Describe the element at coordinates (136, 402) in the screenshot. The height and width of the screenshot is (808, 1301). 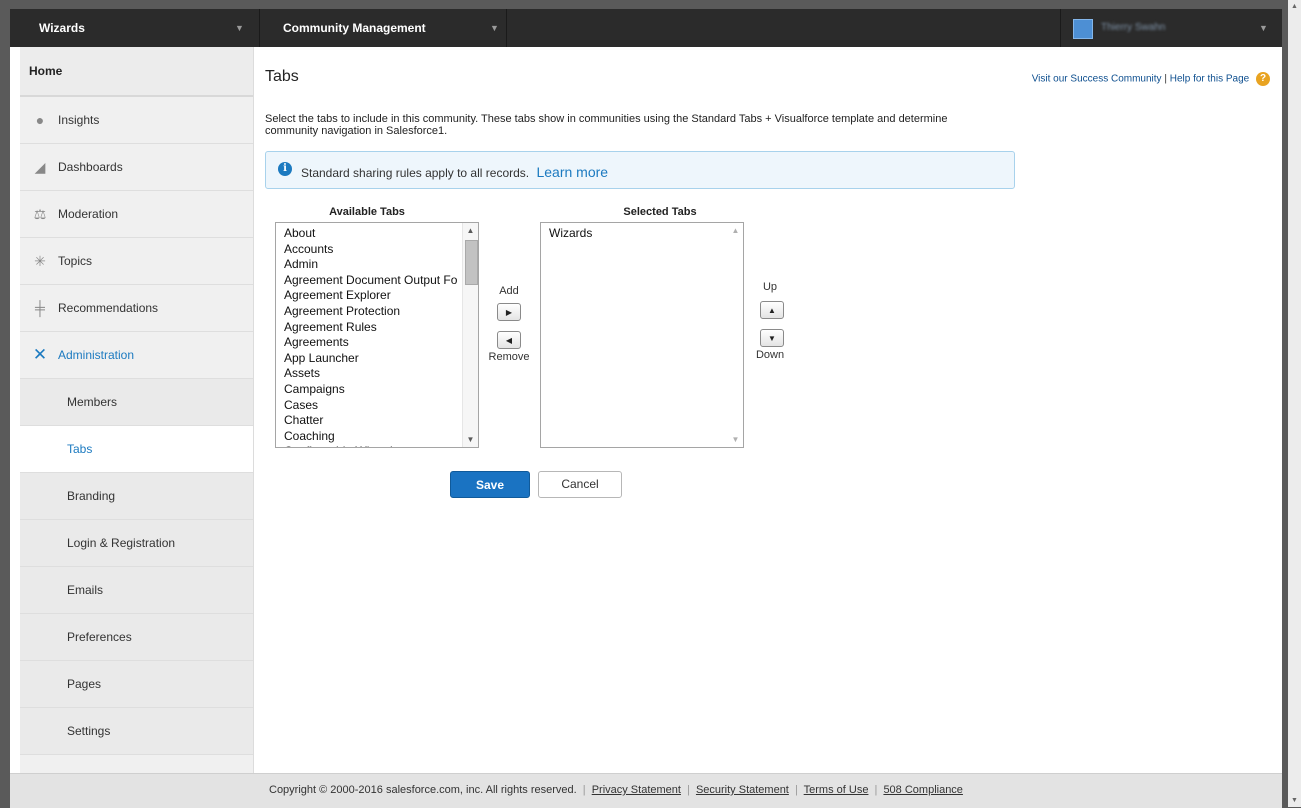
I see `sidebar-item-members: Members` at that location.